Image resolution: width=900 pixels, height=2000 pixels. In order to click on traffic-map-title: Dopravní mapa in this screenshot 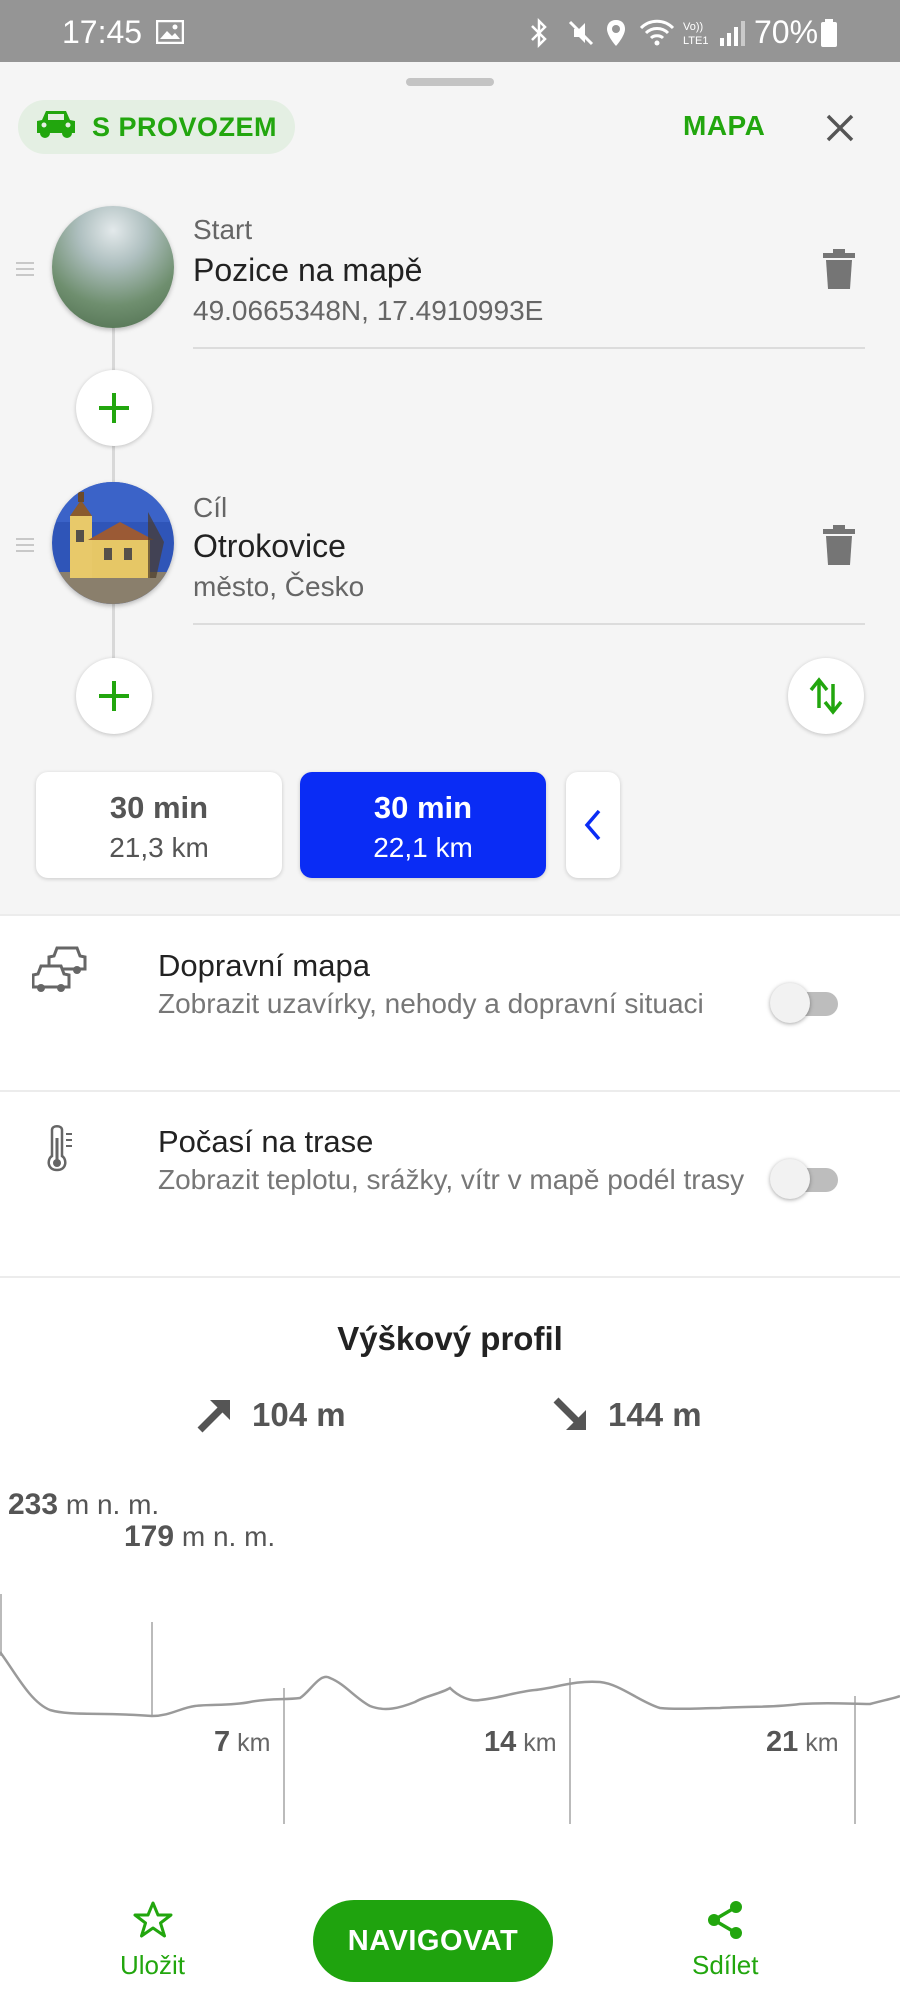, I will do `click(264, 965)`.